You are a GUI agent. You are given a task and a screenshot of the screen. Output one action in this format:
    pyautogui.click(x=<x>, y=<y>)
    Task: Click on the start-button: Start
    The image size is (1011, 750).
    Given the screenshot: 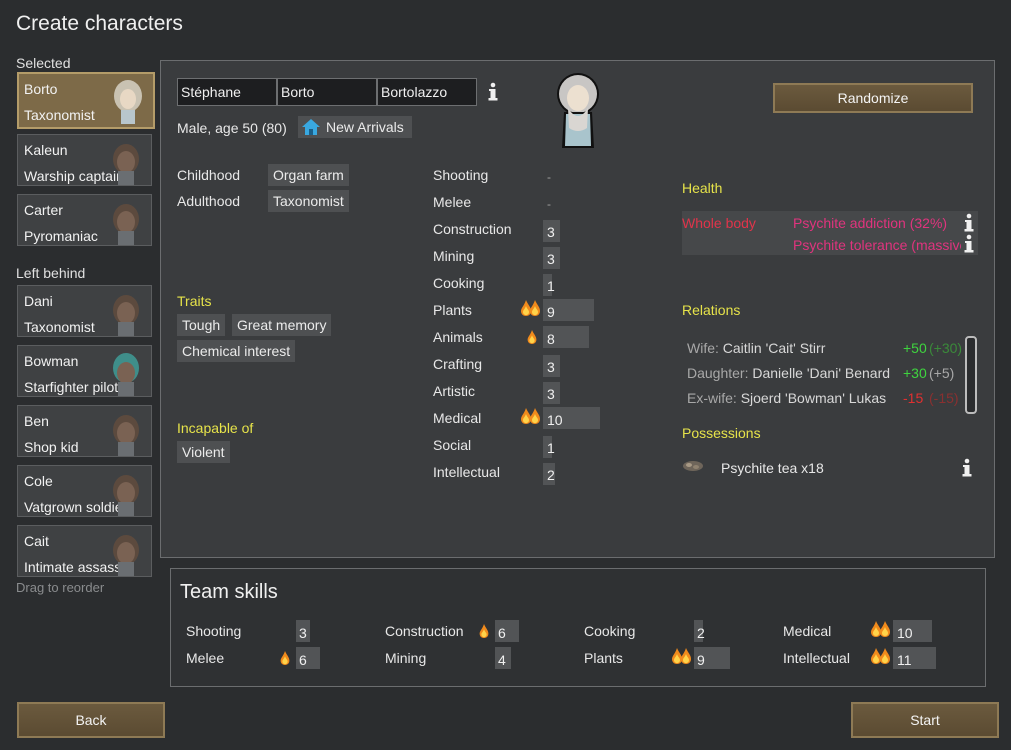 What is the action you would take?
    pyautogui.click(x=925, y=720)
    